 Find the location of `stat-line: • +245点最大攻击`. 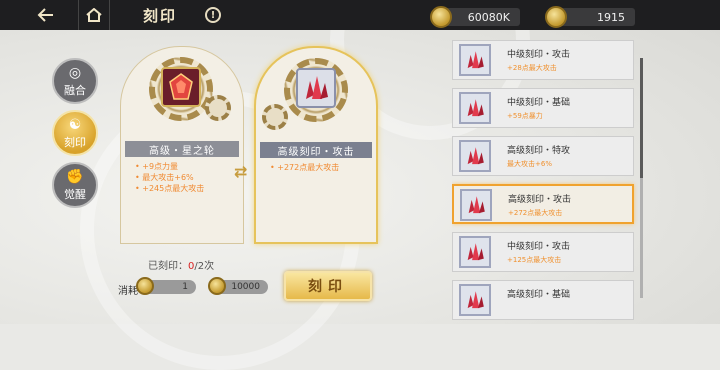

stat-line: • +245点最大攻击 is located at coordinates (170, 188).